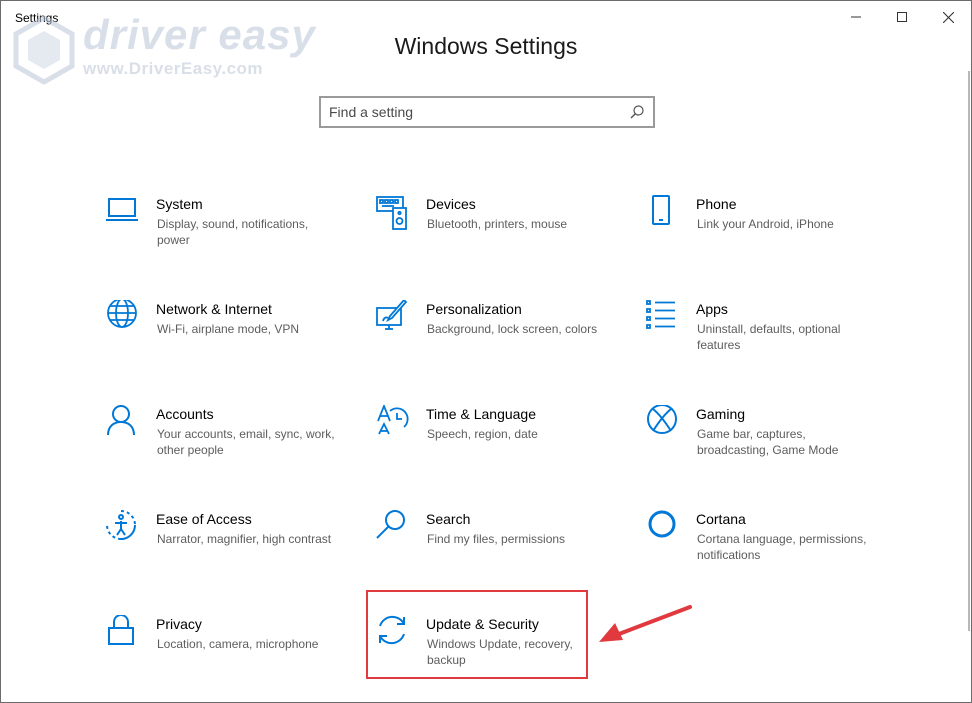 Image resolution: width=972 pixels, height=703 pixels. I want to click on apps-list-icon, so click(664, 318).